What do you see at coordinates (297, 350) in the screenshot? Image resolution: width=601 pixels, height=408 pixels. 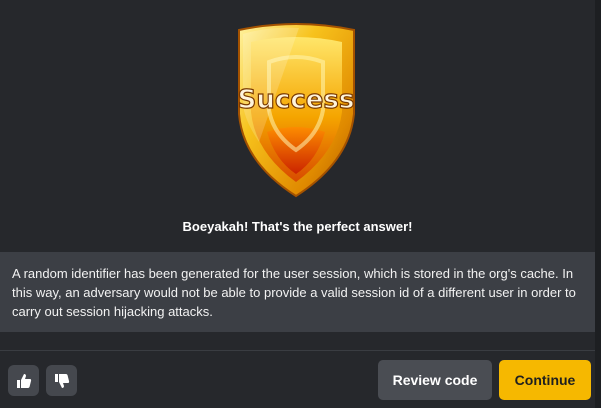 I see `footer-divider` at bounding box center [297, 350].